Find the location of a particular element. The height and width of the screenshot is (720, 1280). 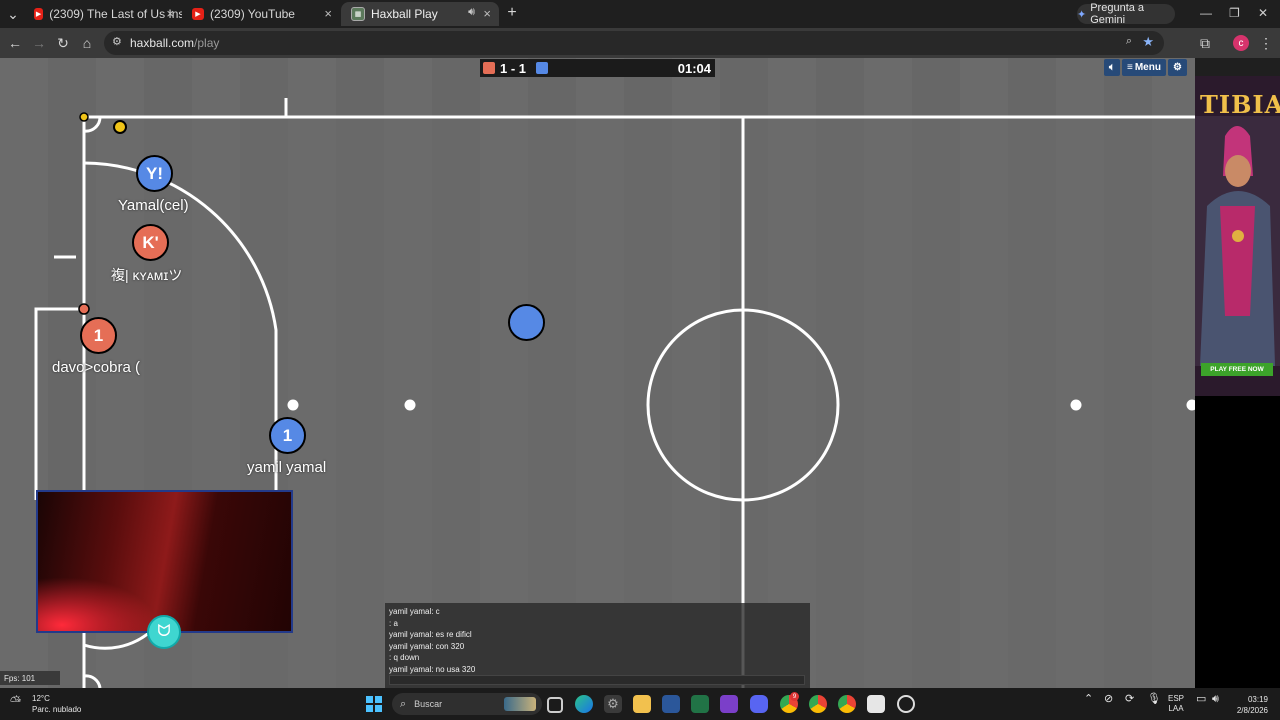

blue-team-swatch is located at coordinates (542, 68).